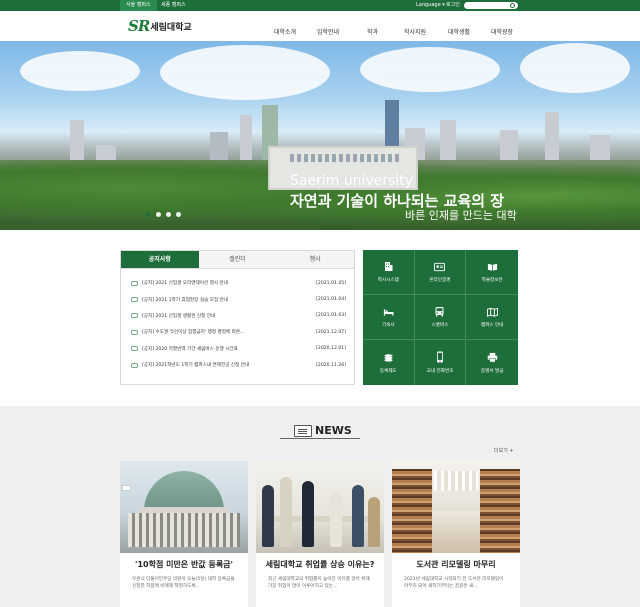 The height and width of the screenshot is (607, 640). What do you see at coordinates (441, 362) in the screenshot?
I see `quick-phone-directory: 교내 전화번호` at bounding box center [441, 362].